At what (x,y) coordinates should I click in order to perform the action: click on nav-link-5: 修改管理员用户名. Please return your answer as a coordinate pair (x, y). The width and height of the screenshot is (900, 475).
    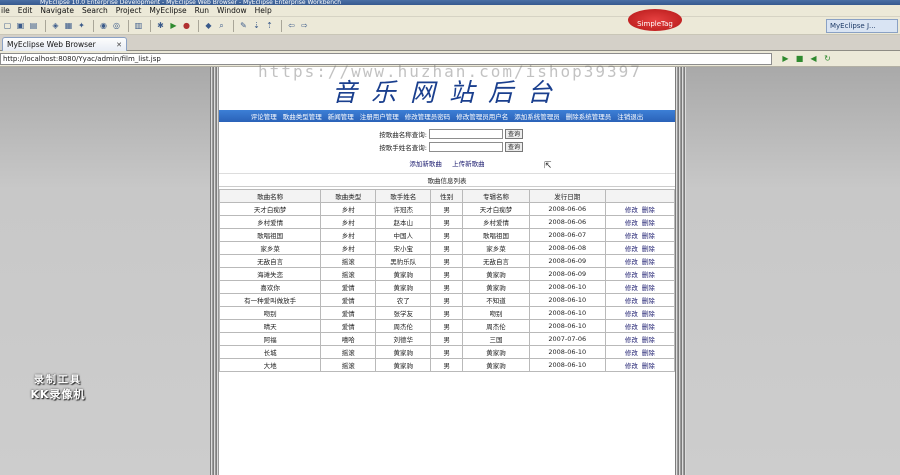
    Looking at the image, I should click on (482, 116).